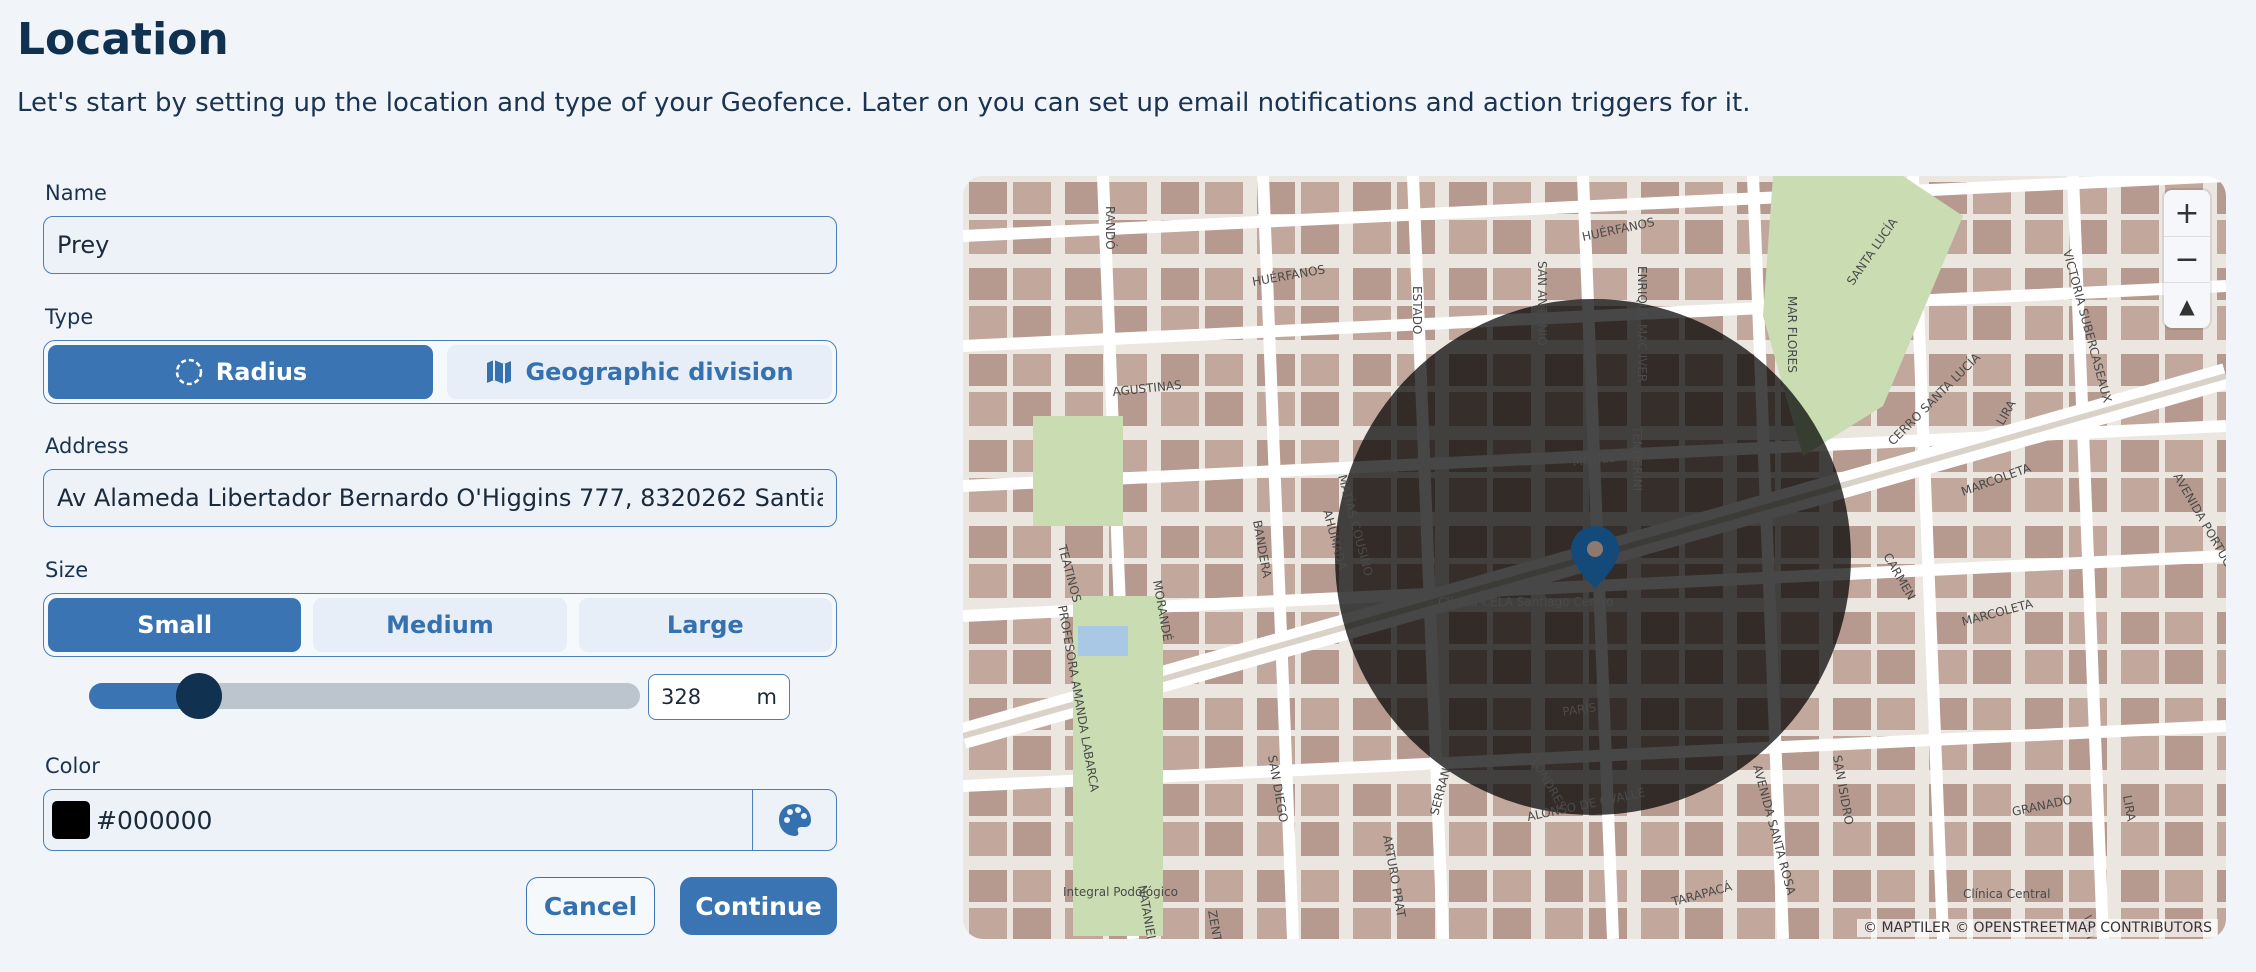 This screenshot has height=972, width=2256. I want to click on type-label: Type, so click(69, 317).